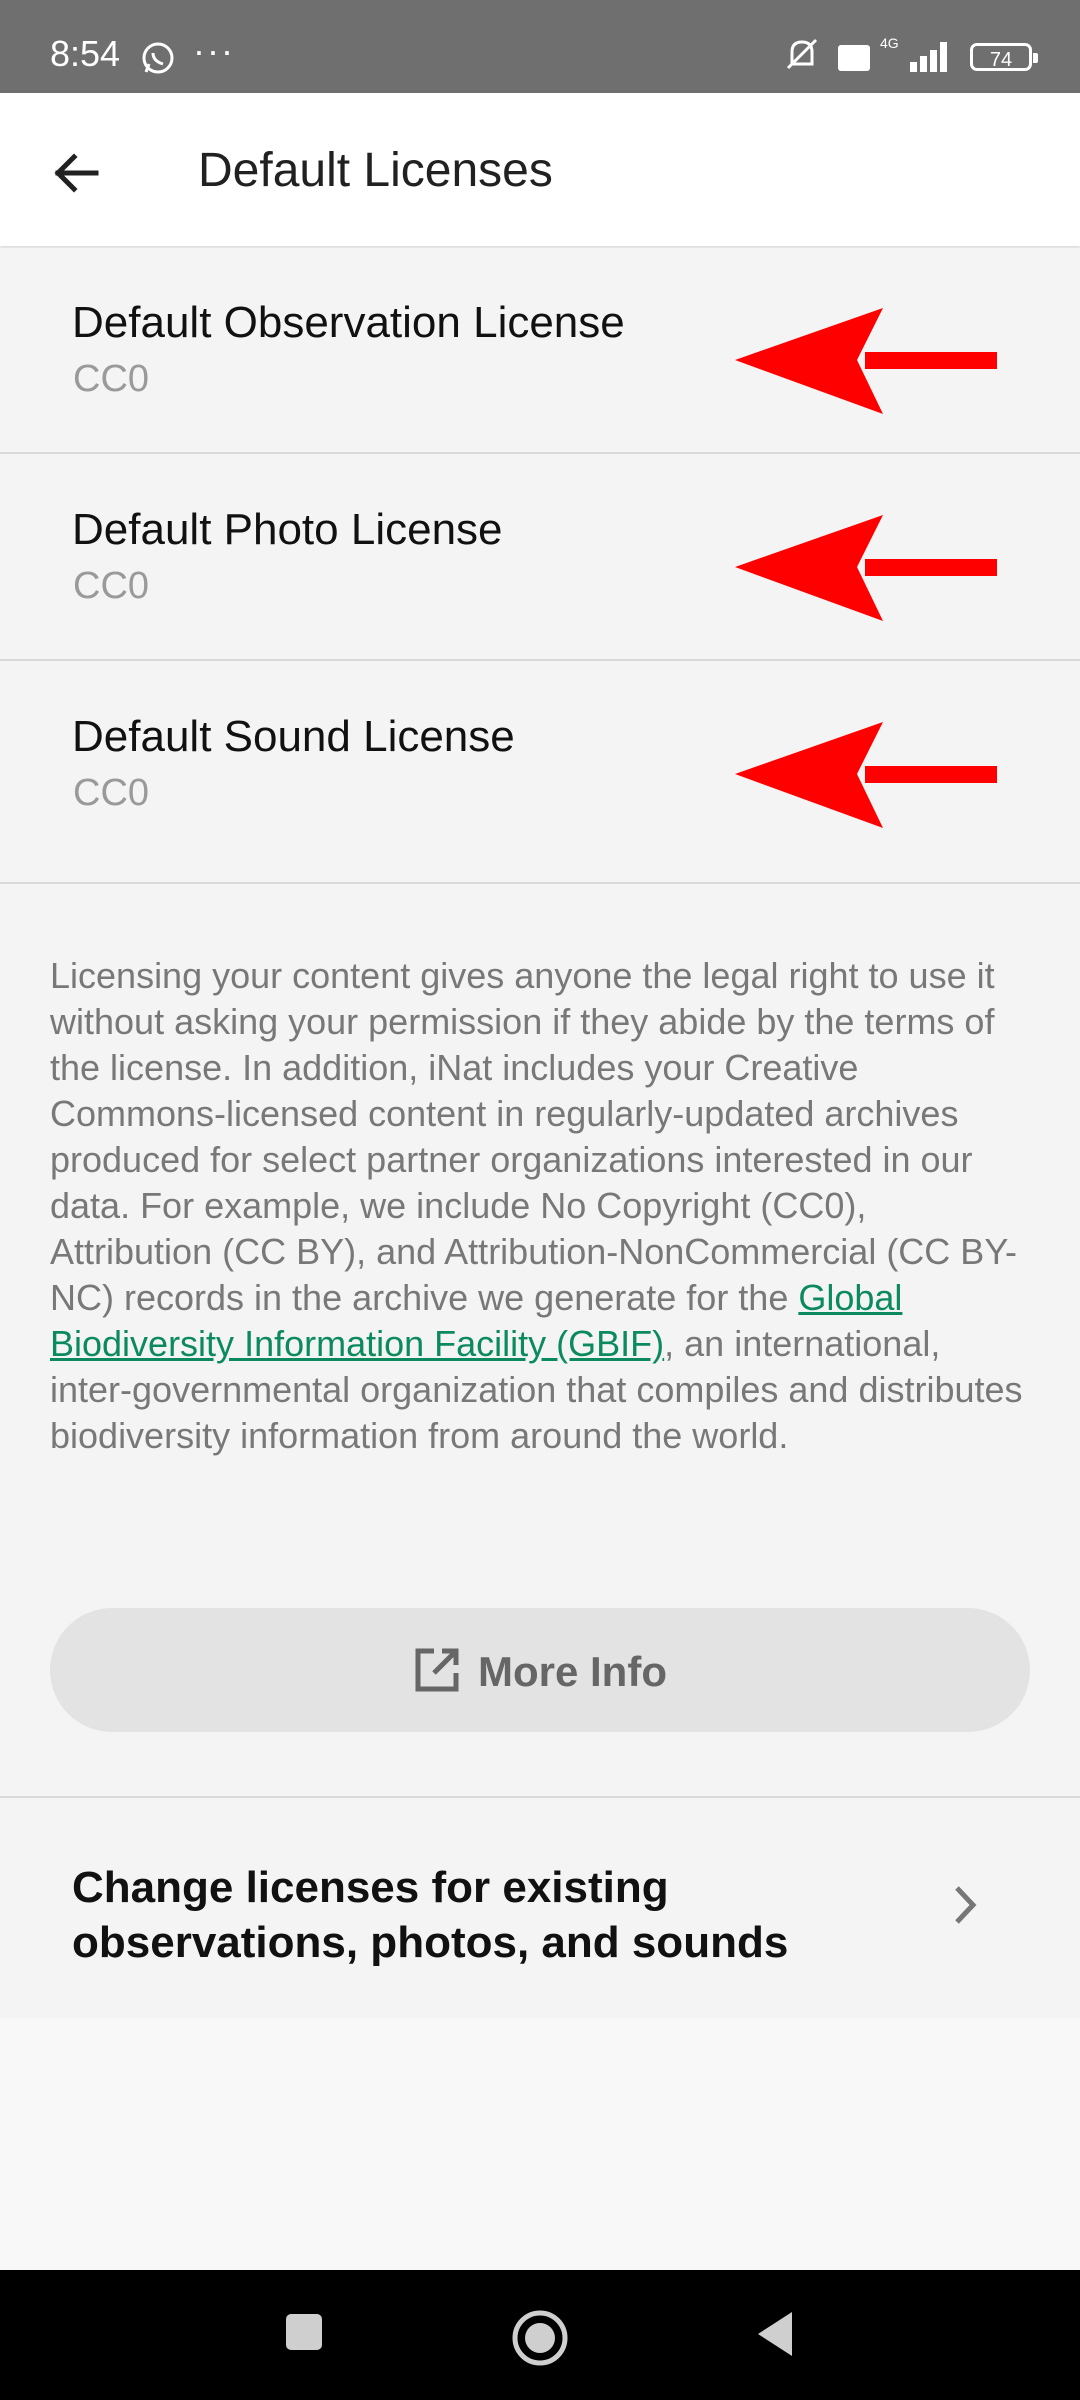 This screenshot has width=1080, height=2400. Describe the element at coordinates (777, 2334) in the screenshot. I see `back-triangle-icon` at that location.